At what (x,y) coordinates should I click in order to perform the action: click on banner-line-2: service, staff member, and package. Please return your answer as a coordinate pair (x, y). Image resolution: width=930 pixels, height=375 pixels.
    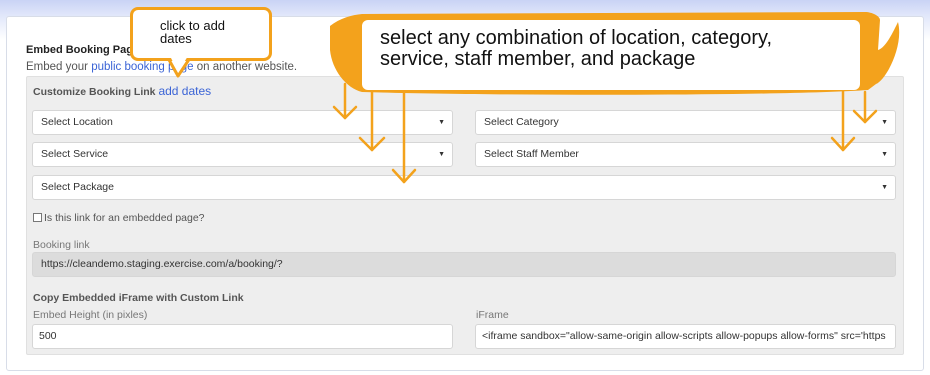
    Looking at the image, I should click on (538, 59).